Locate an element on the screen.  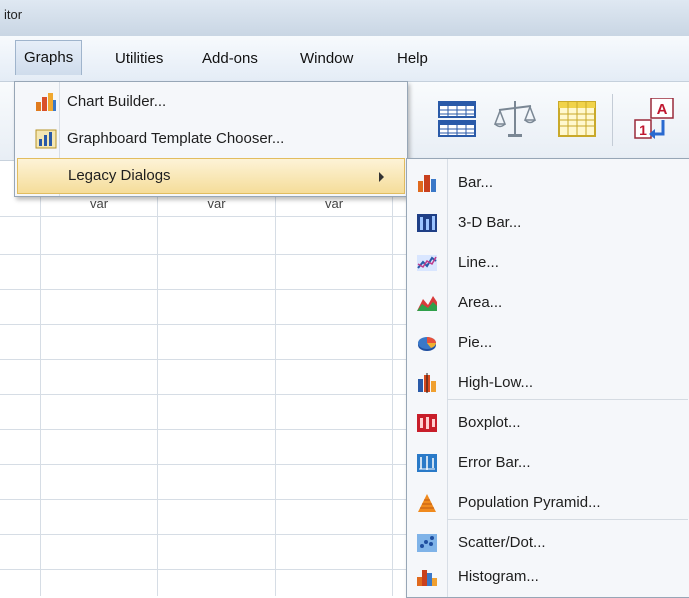
menu-help-label: Help is located at coordinates (412, 58).